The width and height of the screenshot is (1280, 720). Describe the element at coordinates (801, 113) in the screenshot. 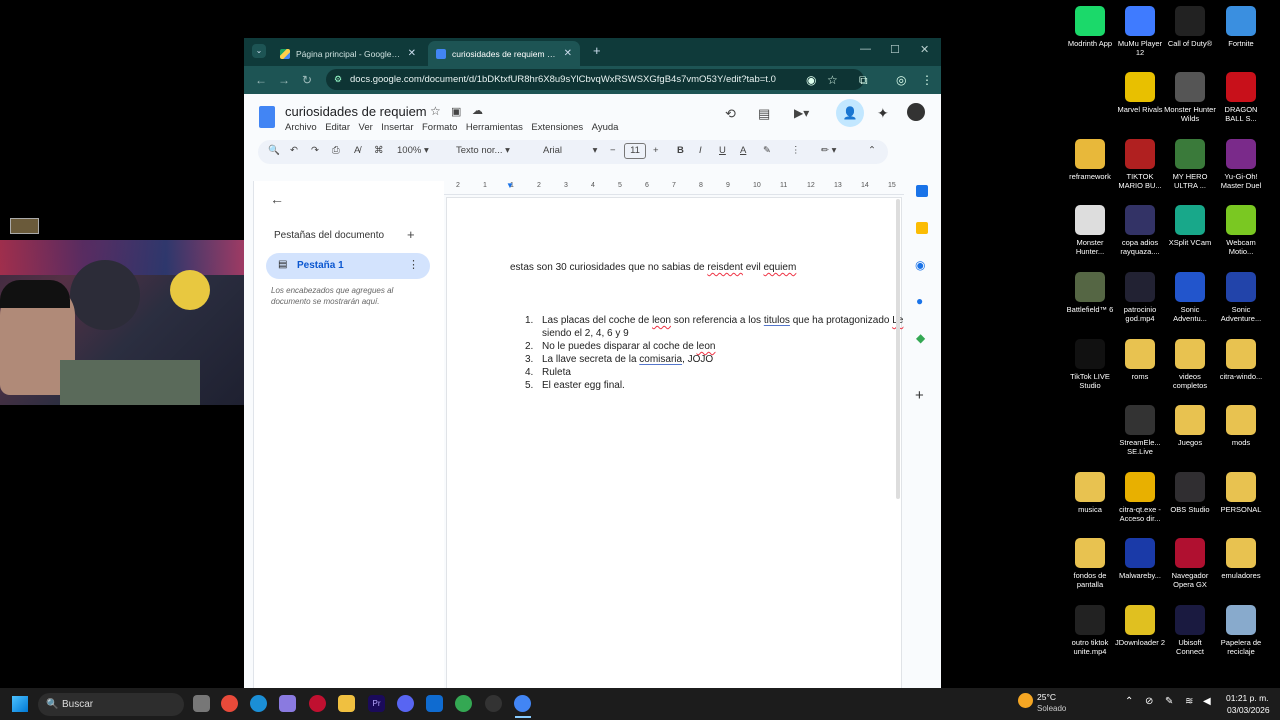

I see `meet-video-icon: ▶▾` at that location.